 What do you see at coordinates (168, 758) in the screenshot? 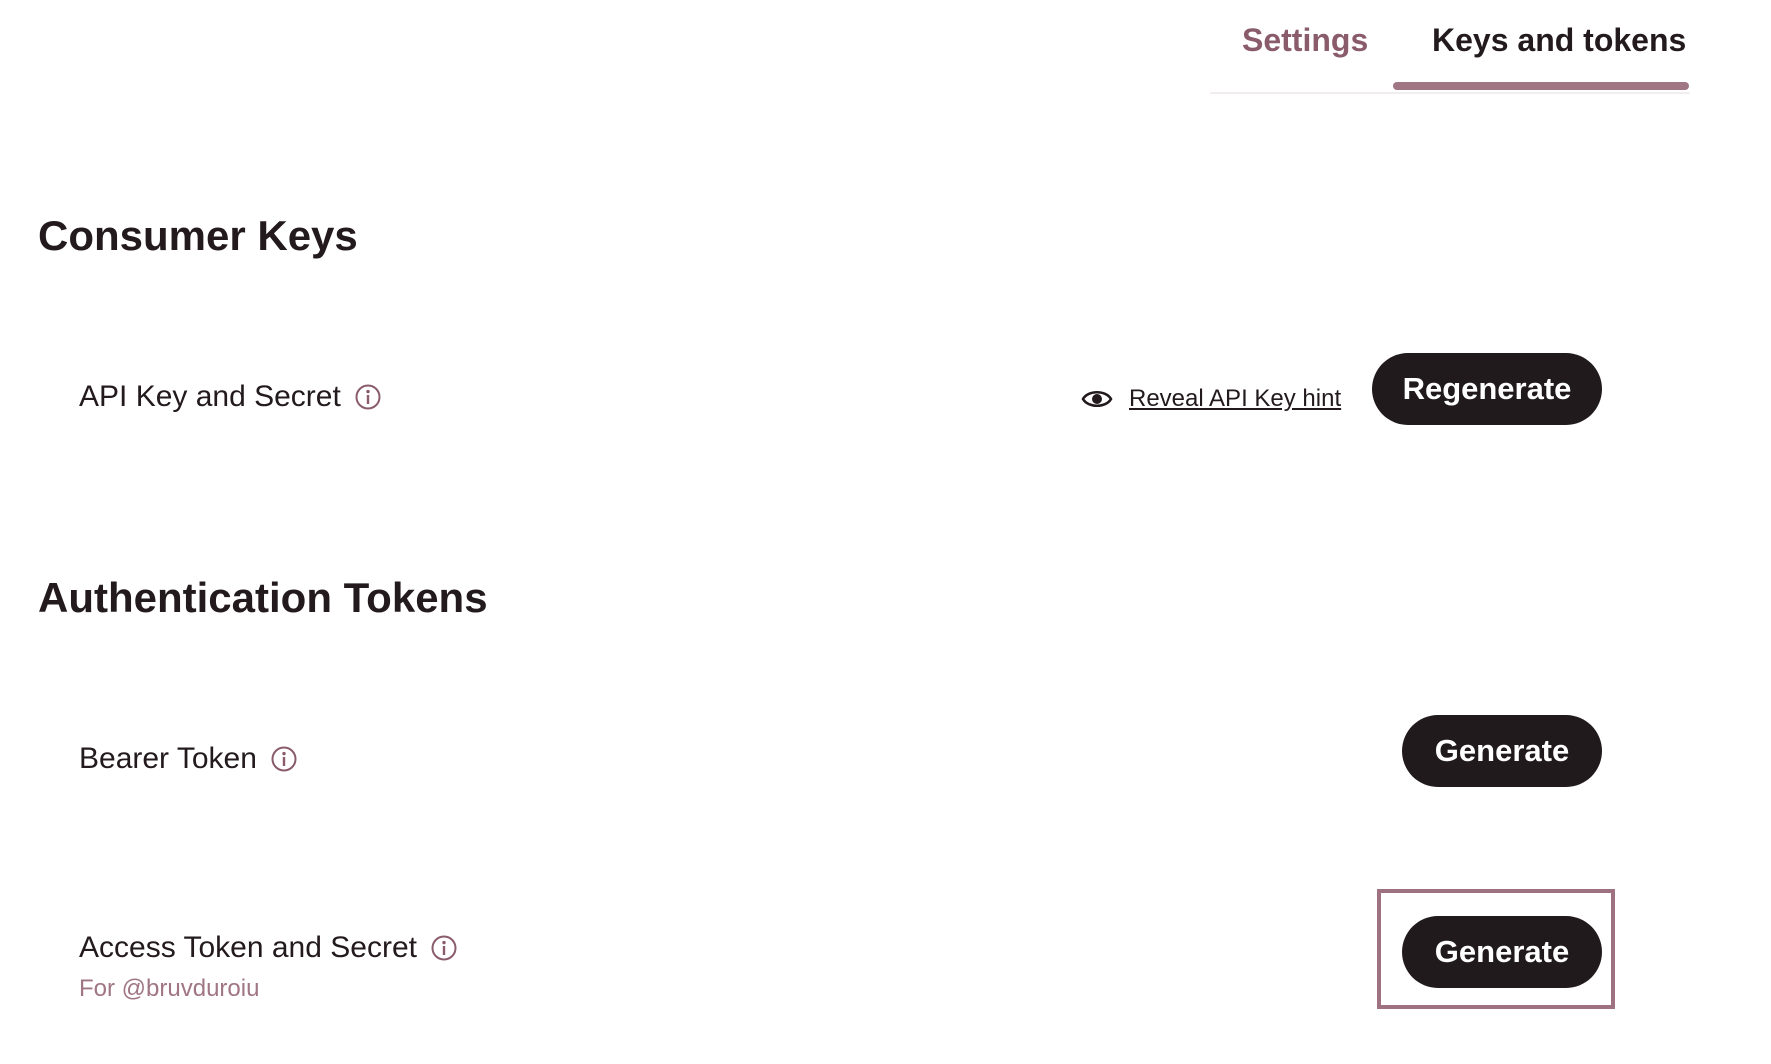
I see `bearer-token-label: Bearer Token` at bounding box center [168, 758].